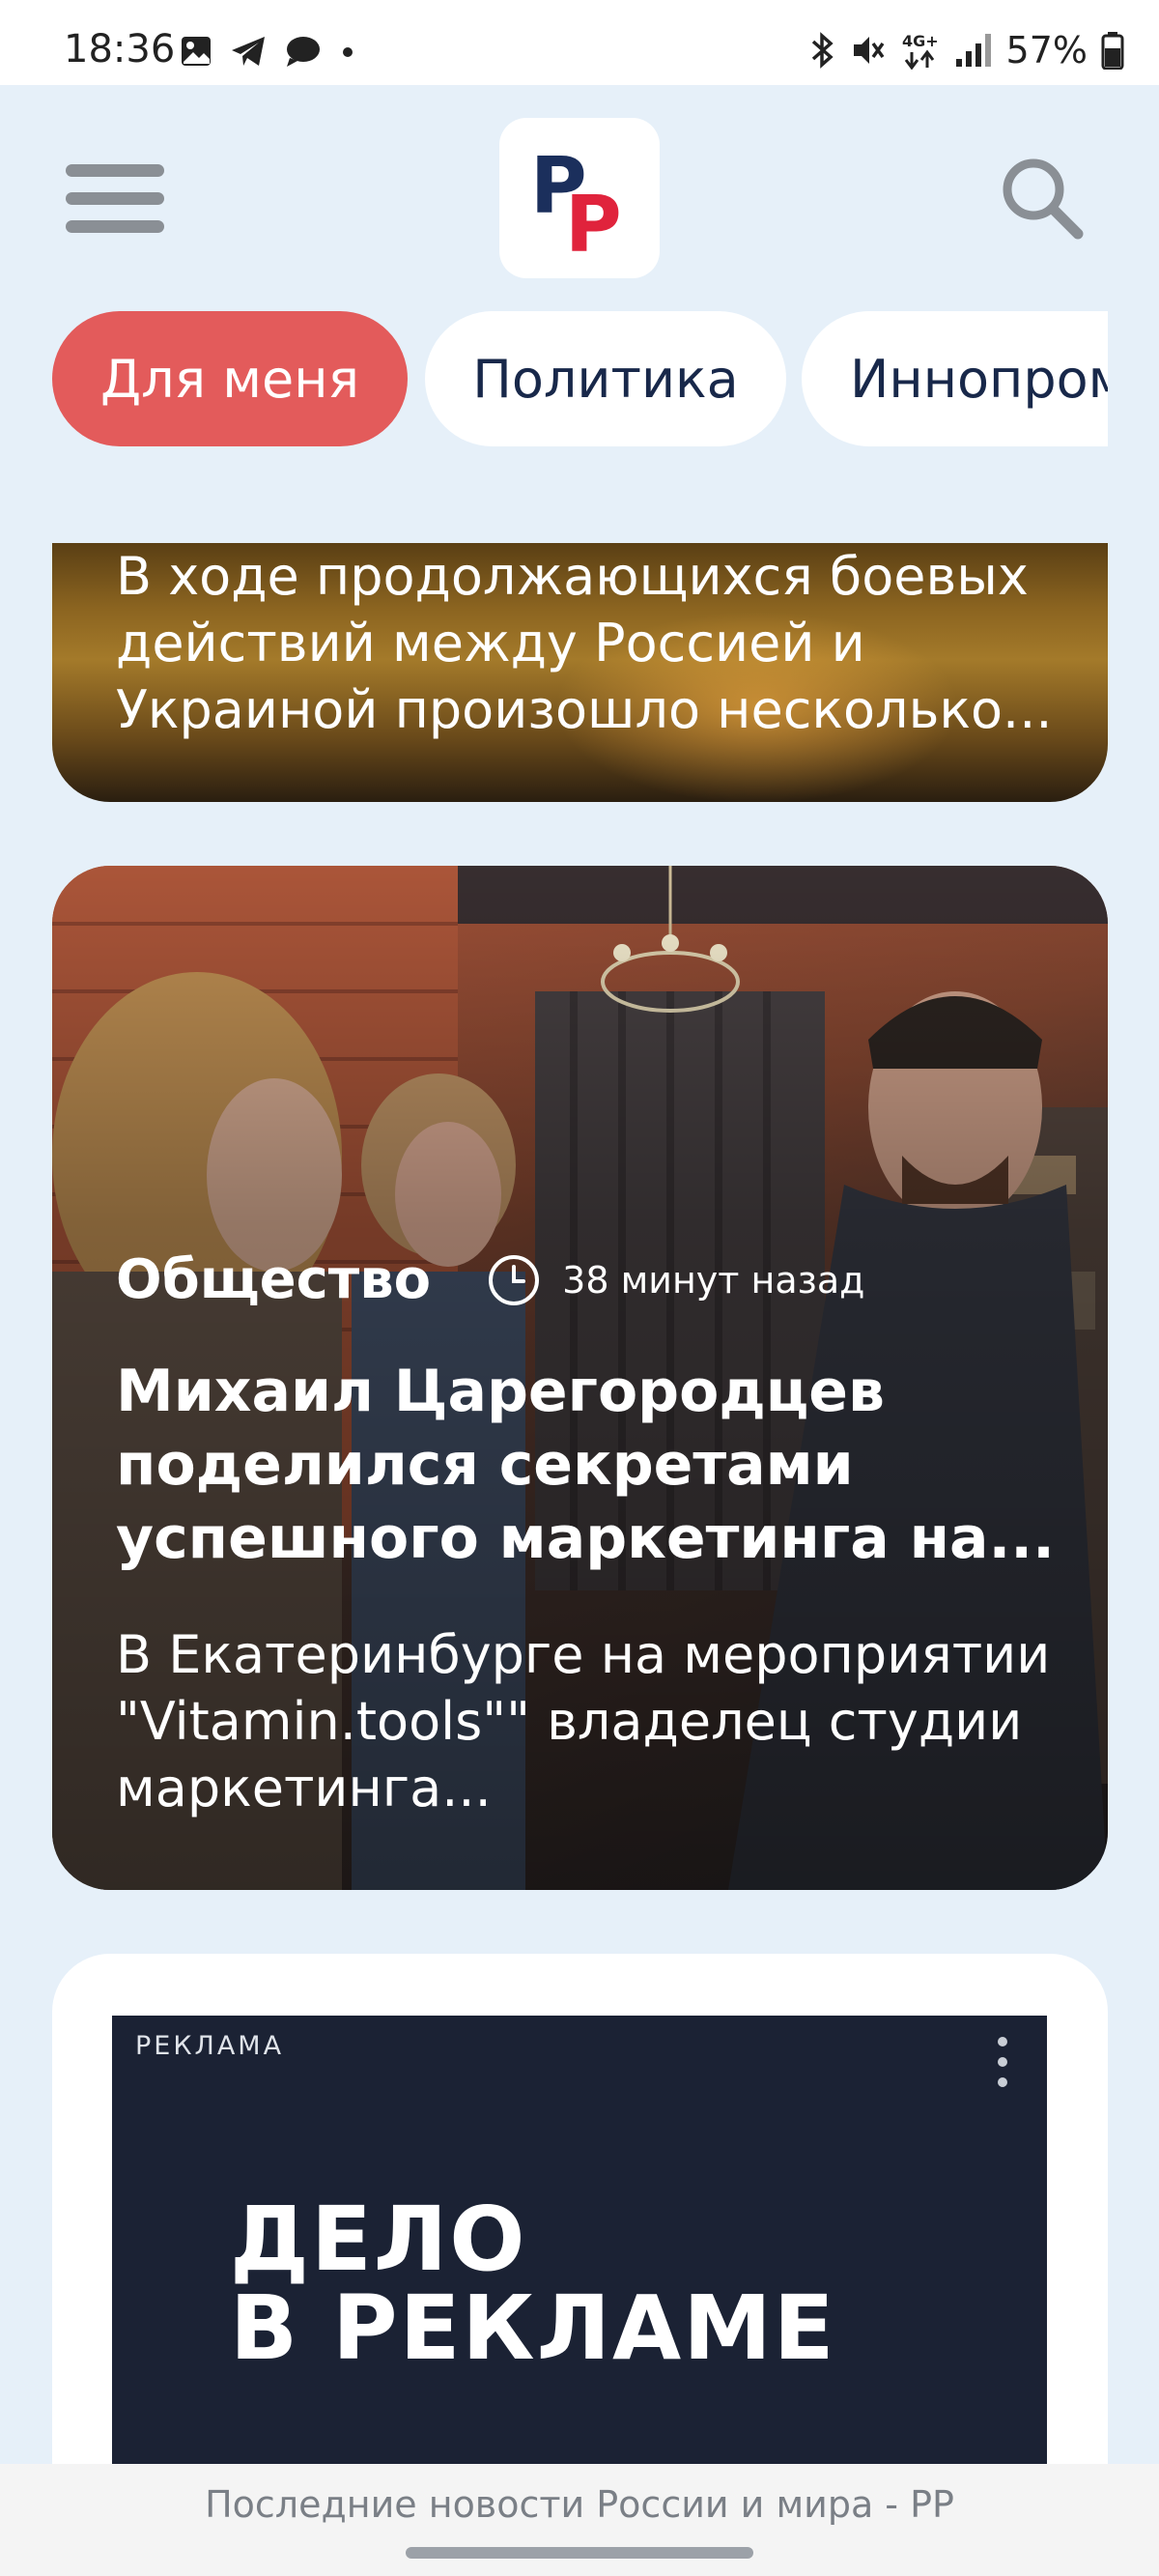 The height and width of the screenshot is (2576, 1159). Describe the element at coordinates (920, 41) in the screenshot. I see `svg-text: 4G+` at that location.